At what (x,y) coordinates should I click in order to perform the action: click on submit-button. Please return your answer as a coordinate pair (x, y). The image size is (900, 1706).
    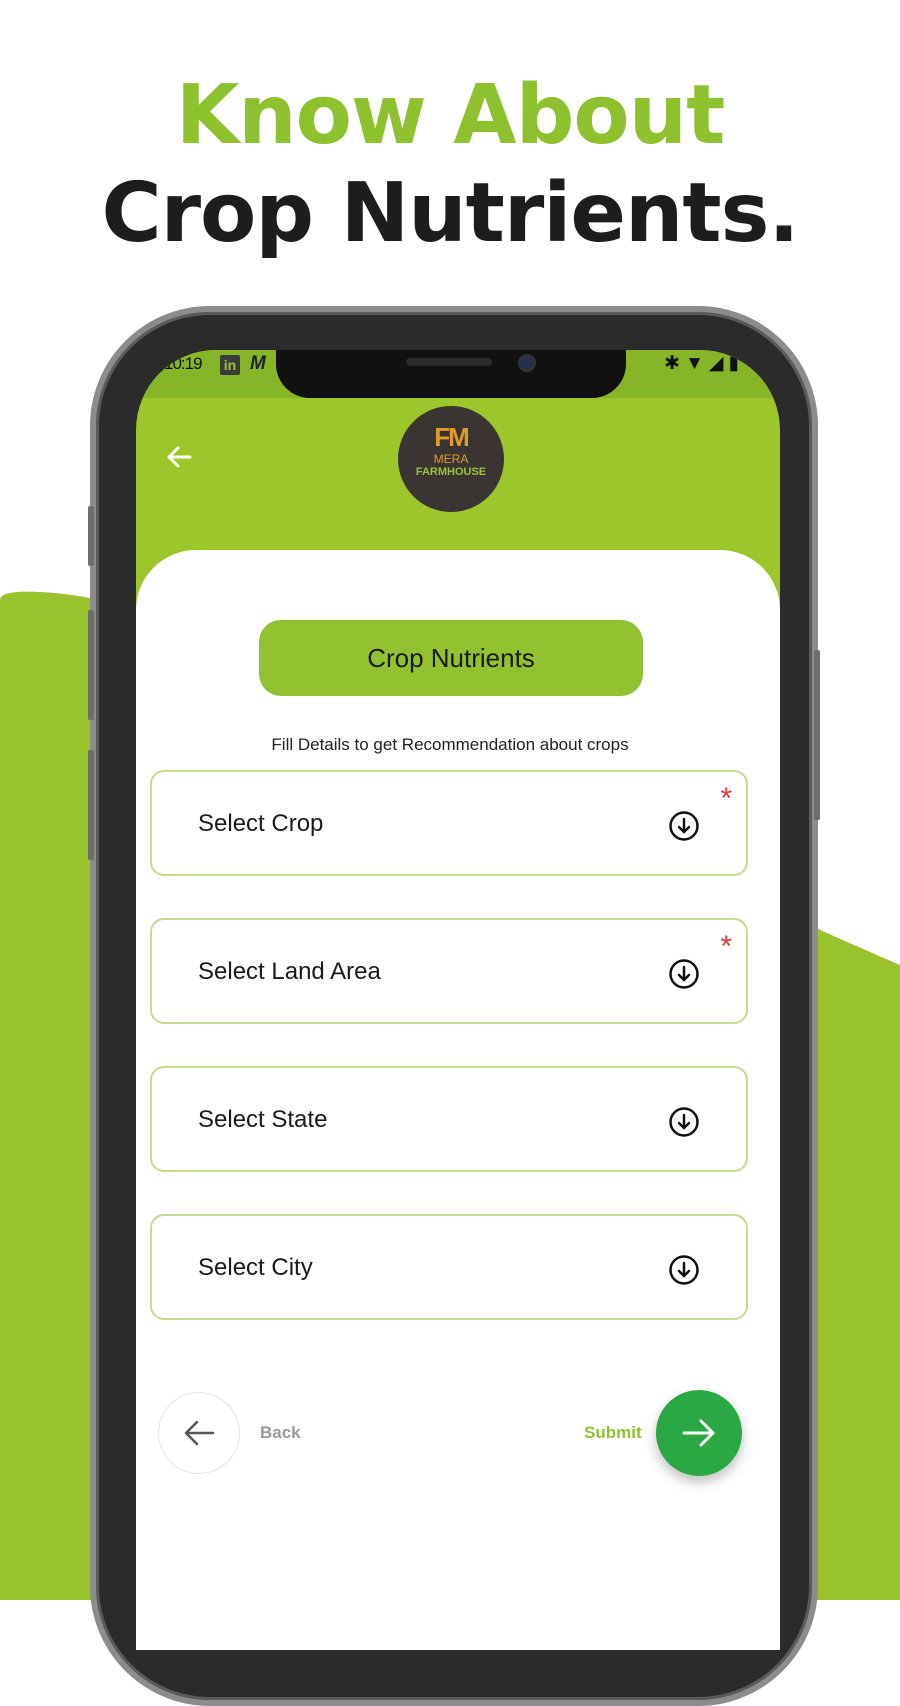
    Looking at the image, I should click on (699, 1433).